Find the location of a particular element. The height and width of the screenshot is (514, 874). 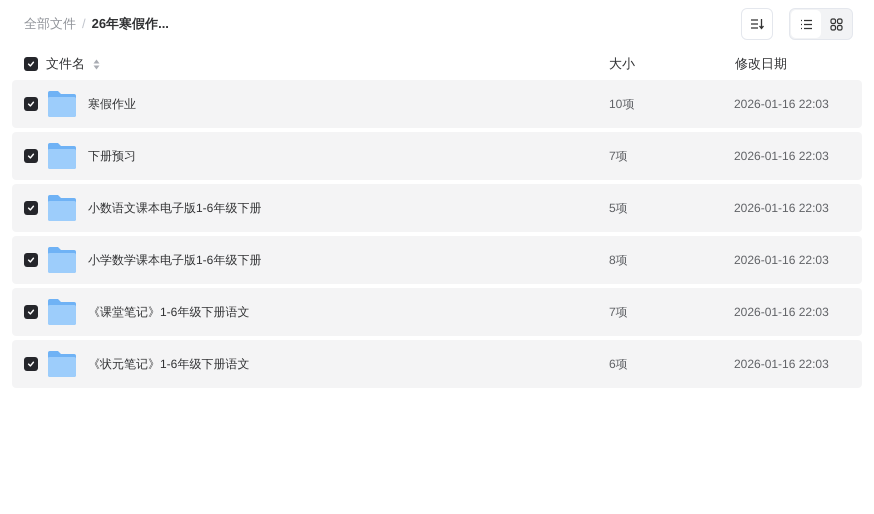

file-name: 小数语文课本电子版1-6年级下册 is located at coordinates (175, 208).